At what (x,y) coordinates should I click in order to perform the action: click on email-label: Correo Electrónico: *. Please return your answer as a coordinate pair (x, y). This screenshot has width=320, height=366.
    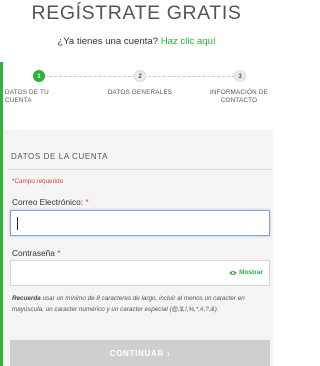
    Looking at the image, I should click on (50, 202).